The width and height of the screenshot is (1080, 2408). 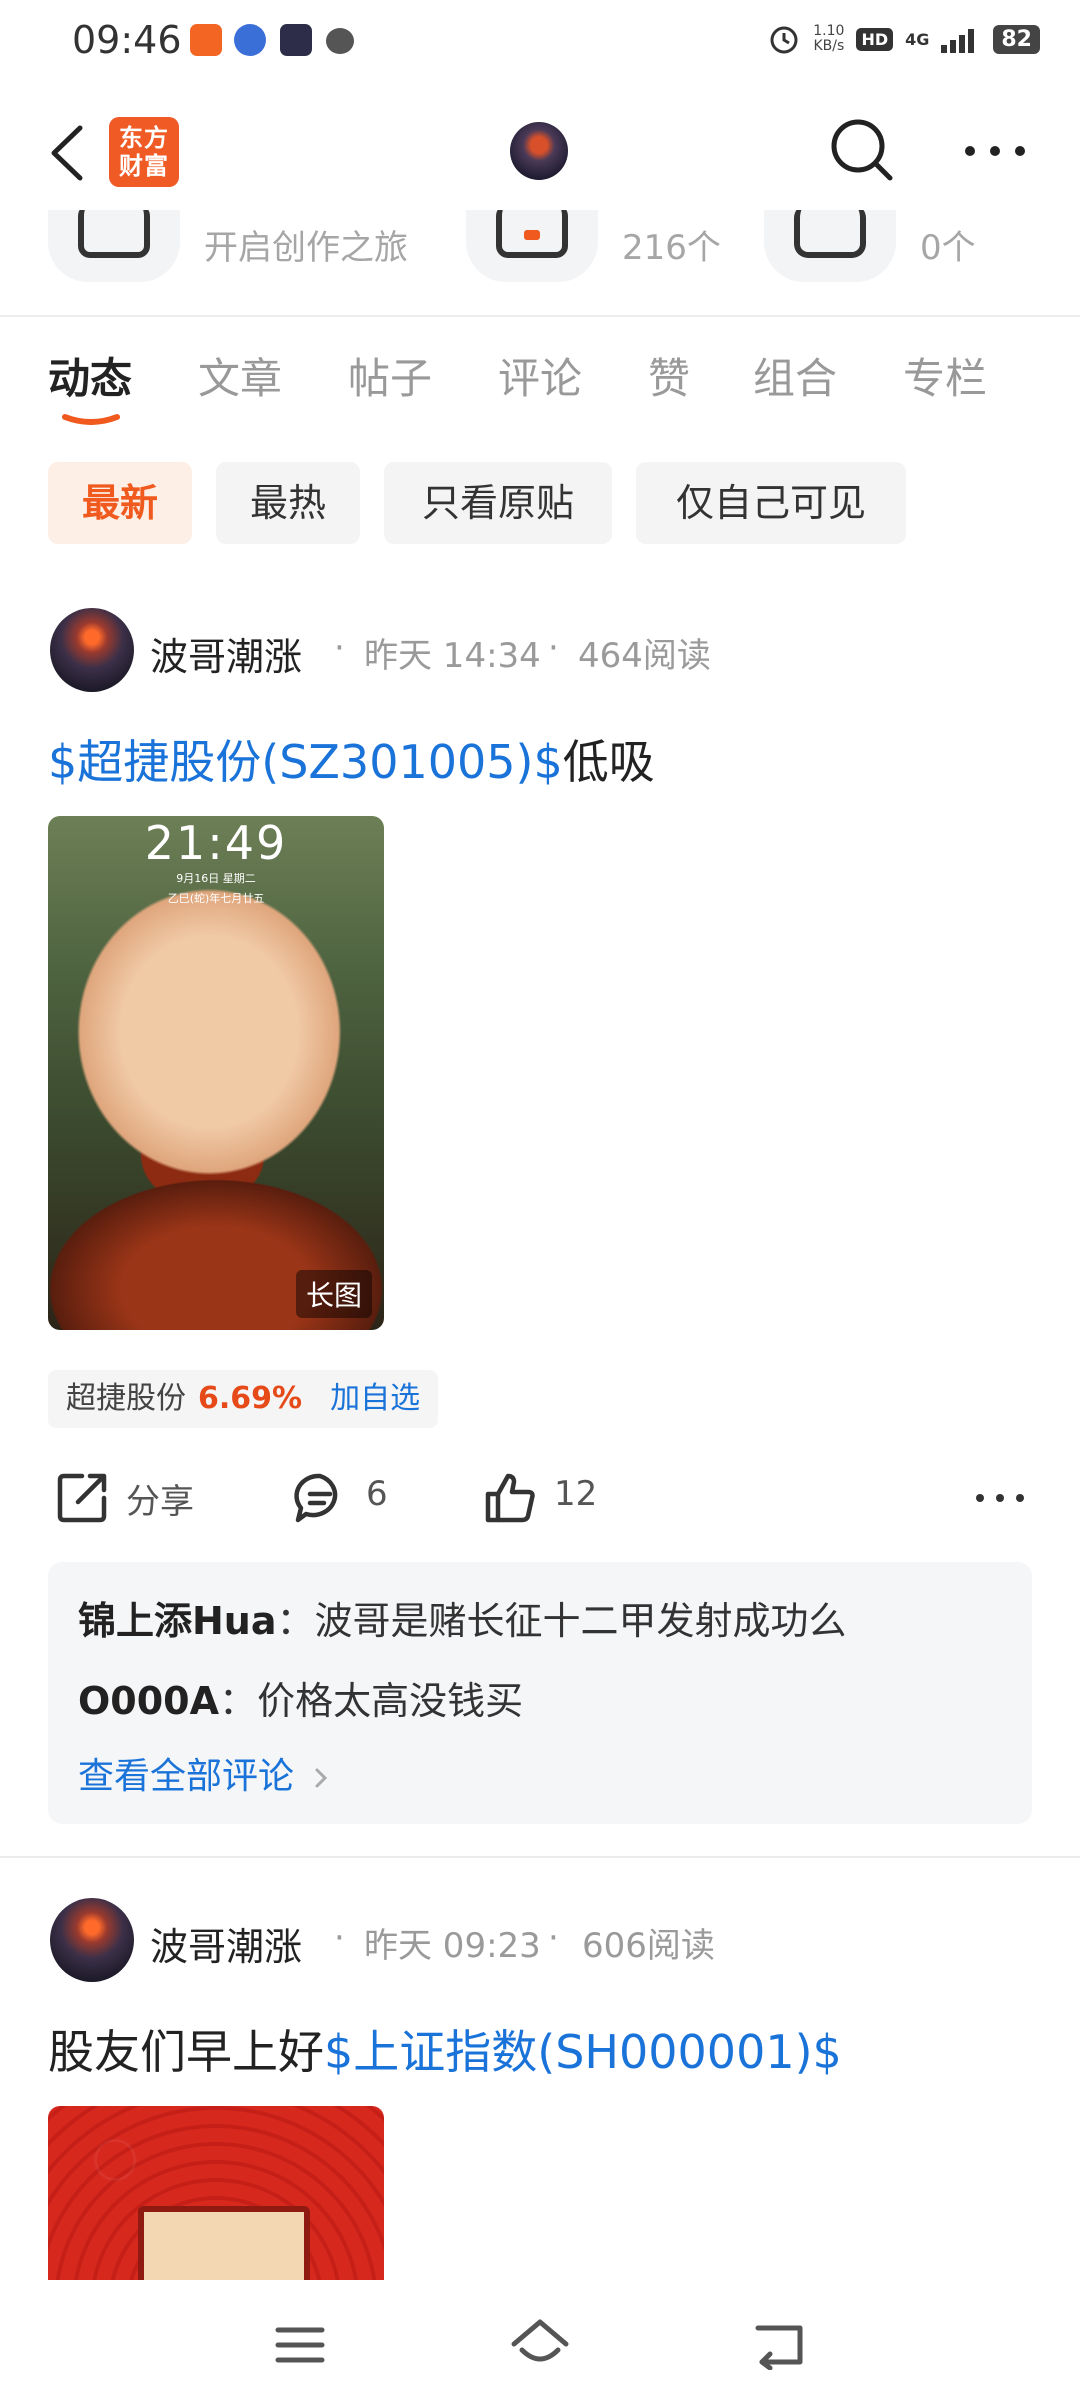 I want to click on share-label: 分享, so click(x=160, y=1498).